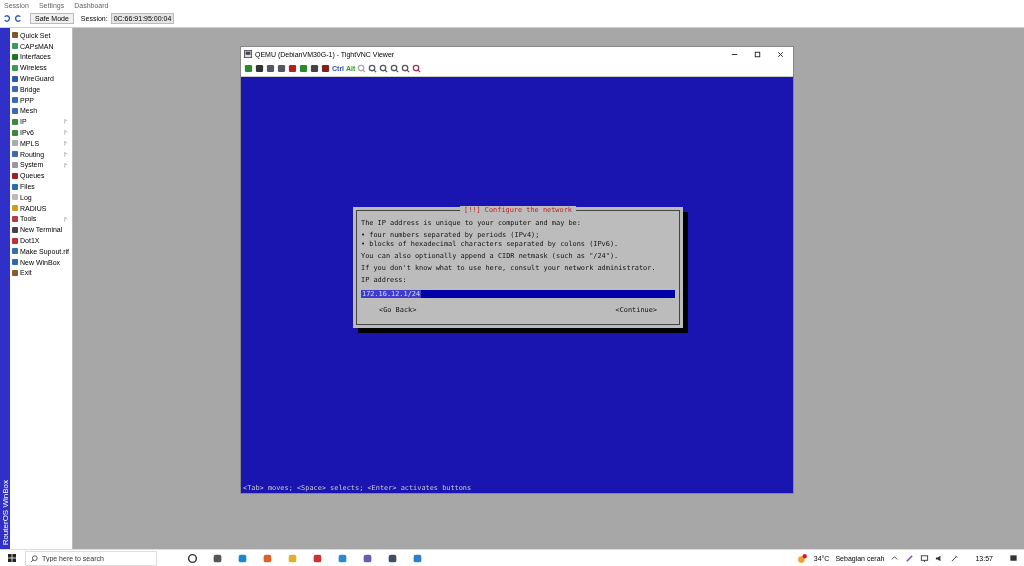 The width and height of the screenshot is (1024, 566). I want to click on pen-icon, so click(910, 558).